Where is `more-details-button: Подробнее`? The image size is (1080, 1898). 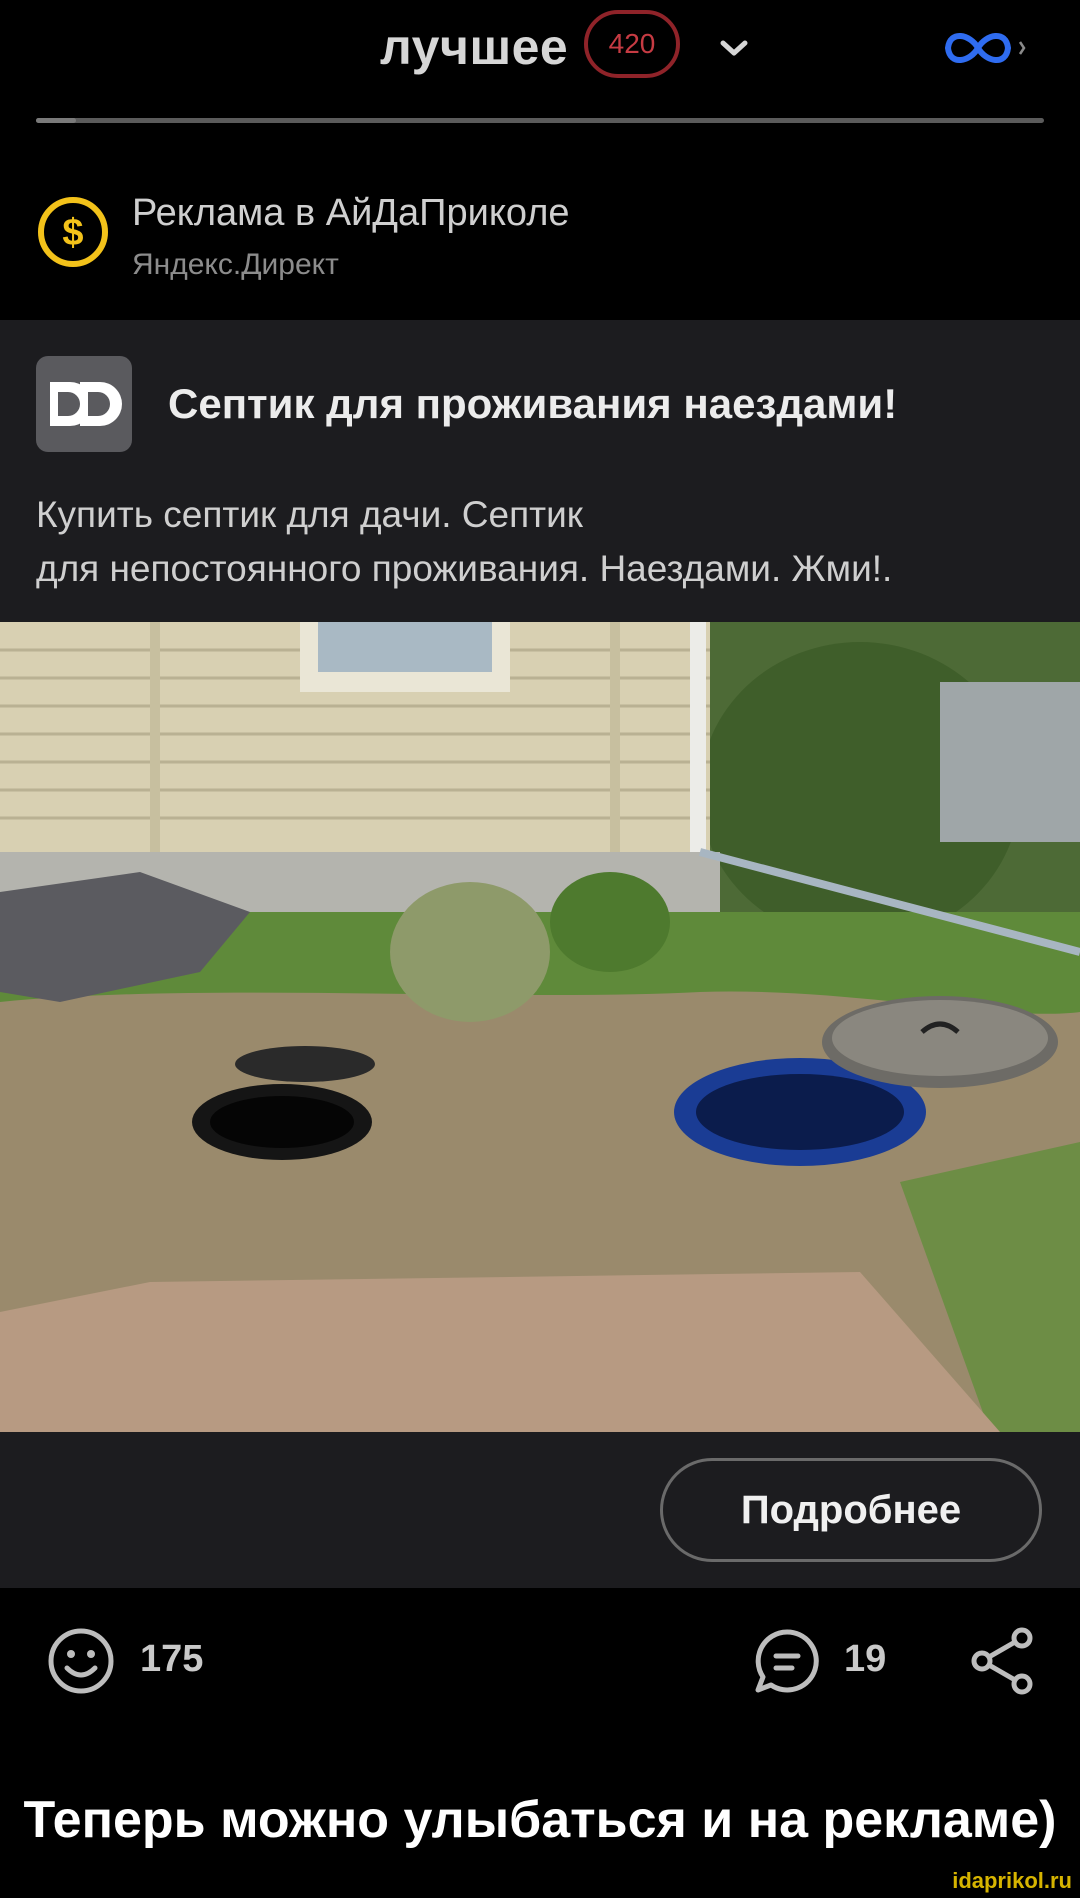
more-details-button: Подробнее is located at coordinates (851, 1510).